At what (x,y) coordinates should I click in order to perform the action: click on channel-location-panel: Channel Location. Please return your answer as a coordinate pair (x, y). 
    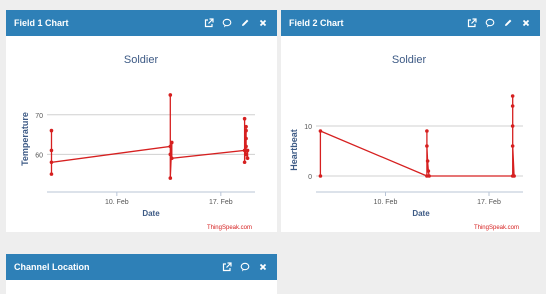
    Looking at the image, I should click on (141, 274).